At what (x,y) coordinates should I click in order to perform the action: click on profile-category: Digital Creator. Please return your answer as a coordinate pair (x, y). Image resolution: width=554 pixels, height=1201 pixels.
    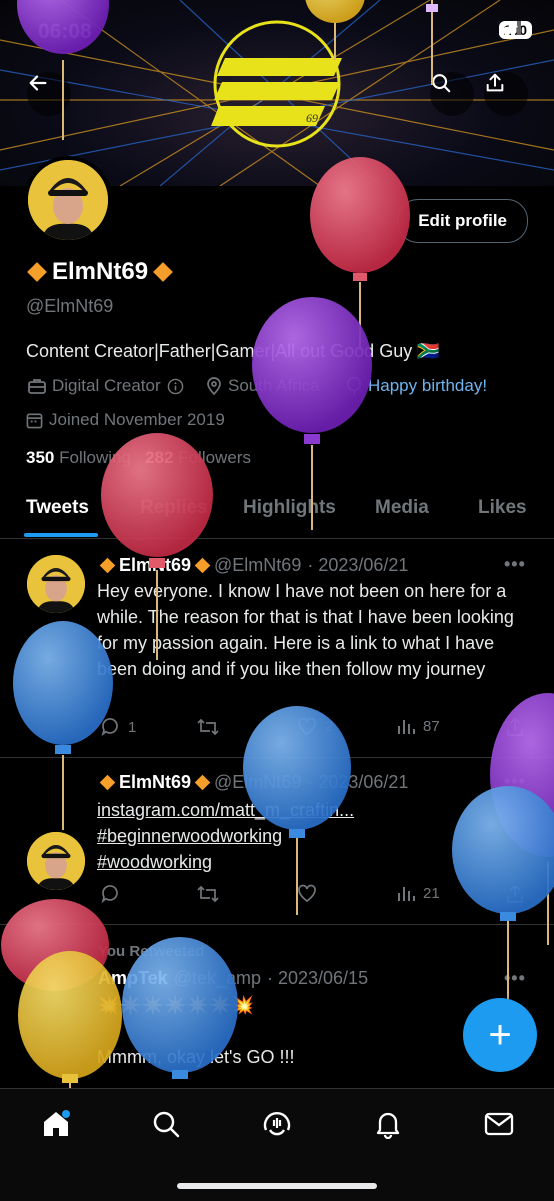
    Looking at the image, I should click on (106, 386).